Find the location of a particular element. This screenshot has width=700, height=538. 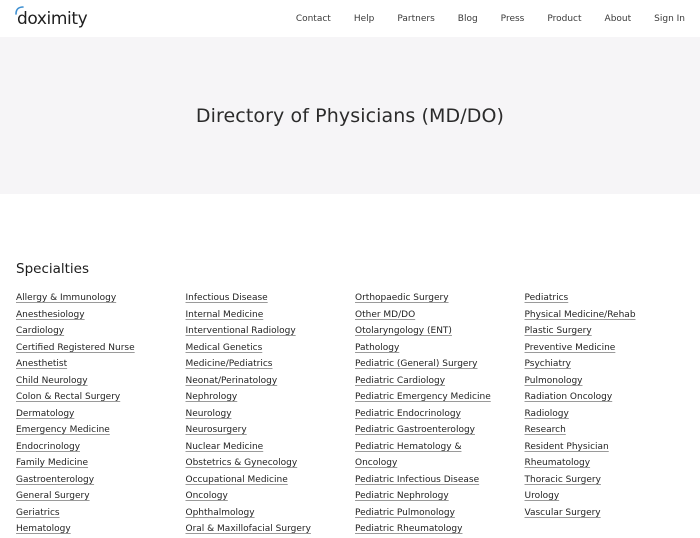

specialty-link: Other MD/DO is located at coordinates (440, 315).